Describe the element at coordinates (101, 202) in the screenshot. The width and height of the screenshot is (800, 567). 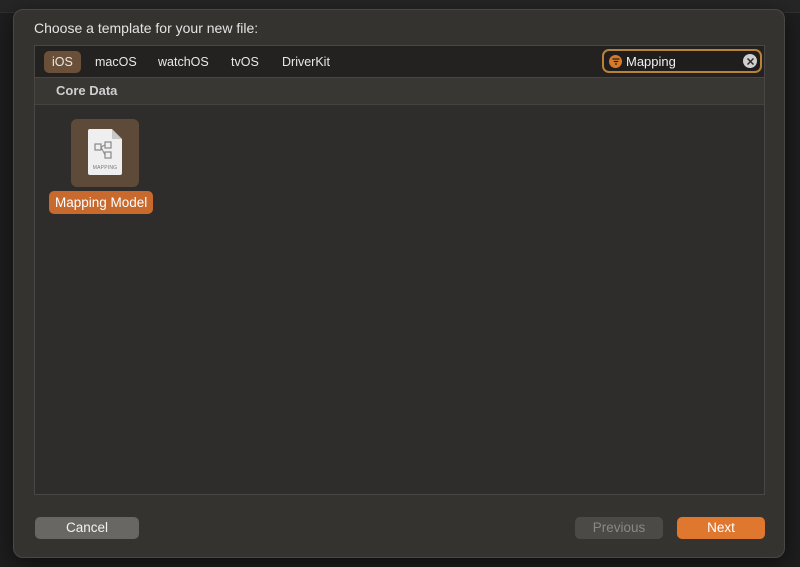
I see `template-mapping-model-label: Mapping Model` at that location.